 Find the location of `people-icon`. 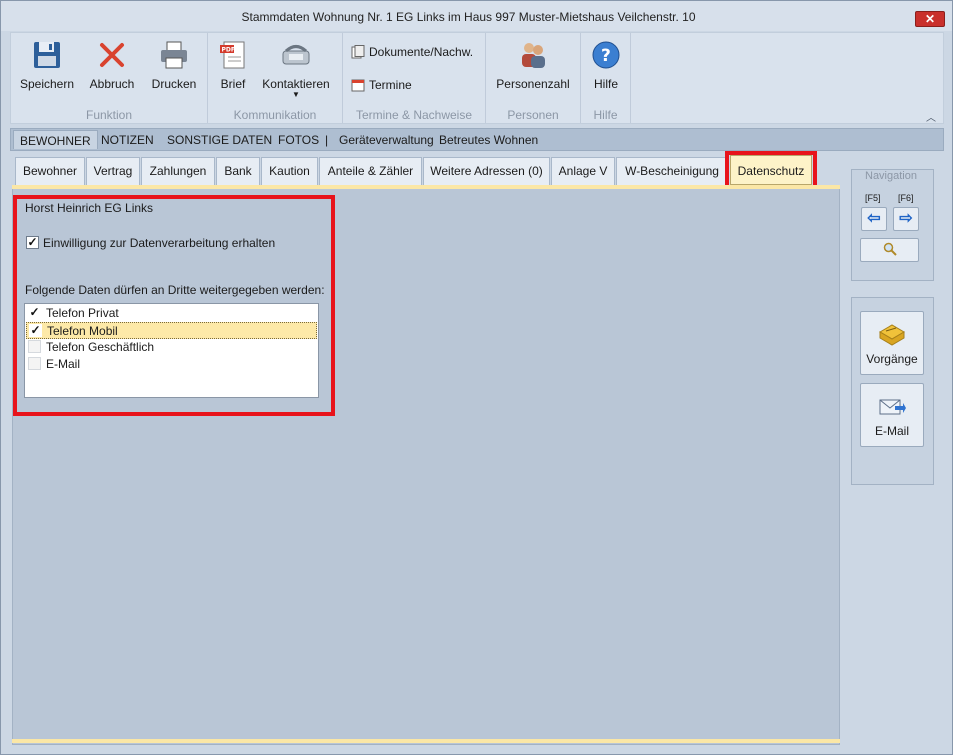

people-icon is located at coordinates (533, 55).